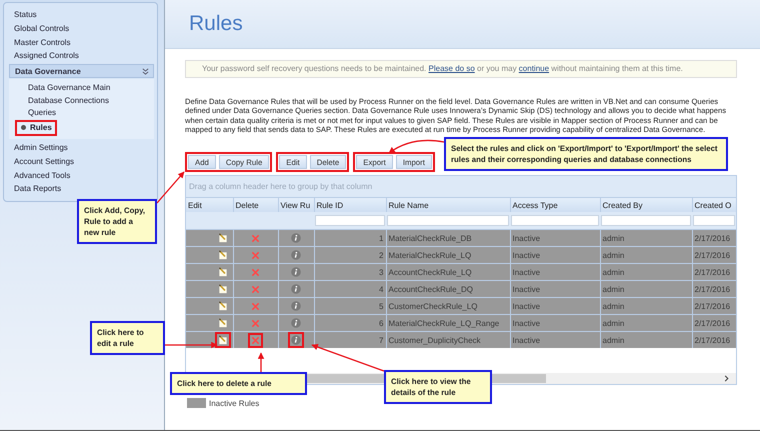 The height and width of the screenshot is (431, 760). What do you see at coordinates (350, 306) in the screenshot?
I see `table-cell: 5` at bounding box center [350, 306].